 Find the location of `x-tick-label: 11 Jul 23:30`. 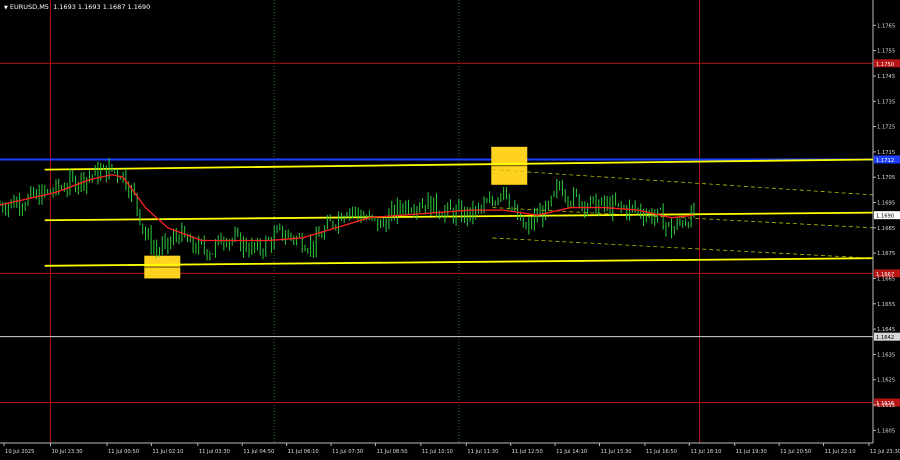

x-tick-label: 11 Jul 23:30 is located at coordinates (885, 452).